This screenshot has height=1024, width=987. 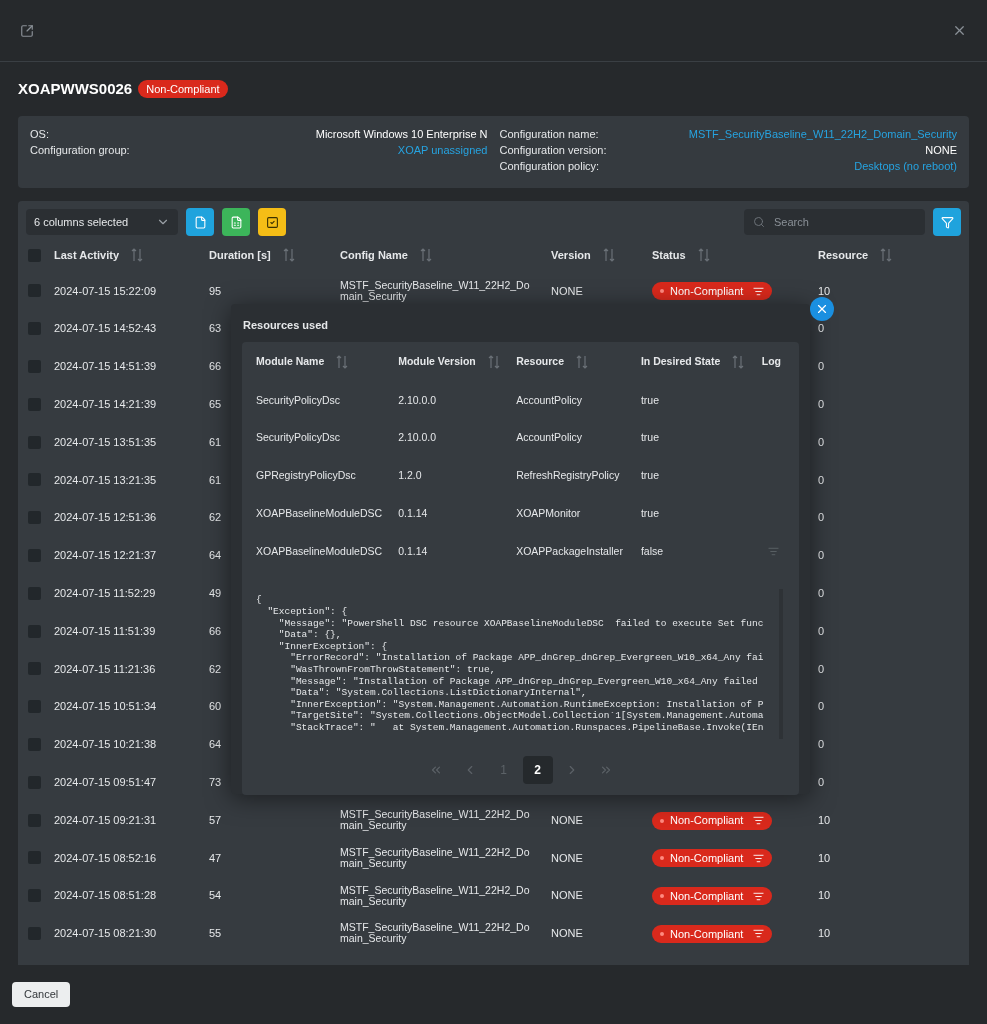 What do you see at coordinates (215, 555) in the screenshot?
I see `table-cell: 64` at bounding box center [215, 555].